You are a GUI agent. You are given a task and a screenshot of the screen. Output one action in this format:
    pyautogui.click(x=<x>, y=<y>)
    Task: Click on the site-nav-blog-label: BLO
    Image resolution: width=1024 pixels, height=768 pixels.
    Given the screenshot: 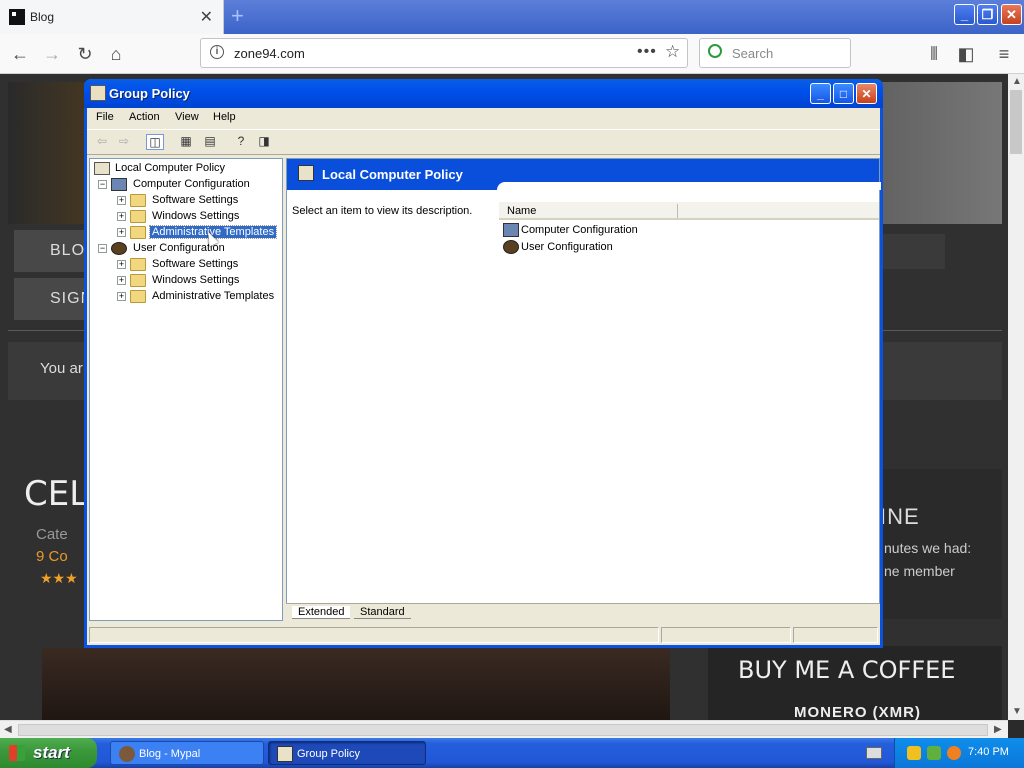 What is the action you would take?
    pyautogui.click(x=67, y=251)
    